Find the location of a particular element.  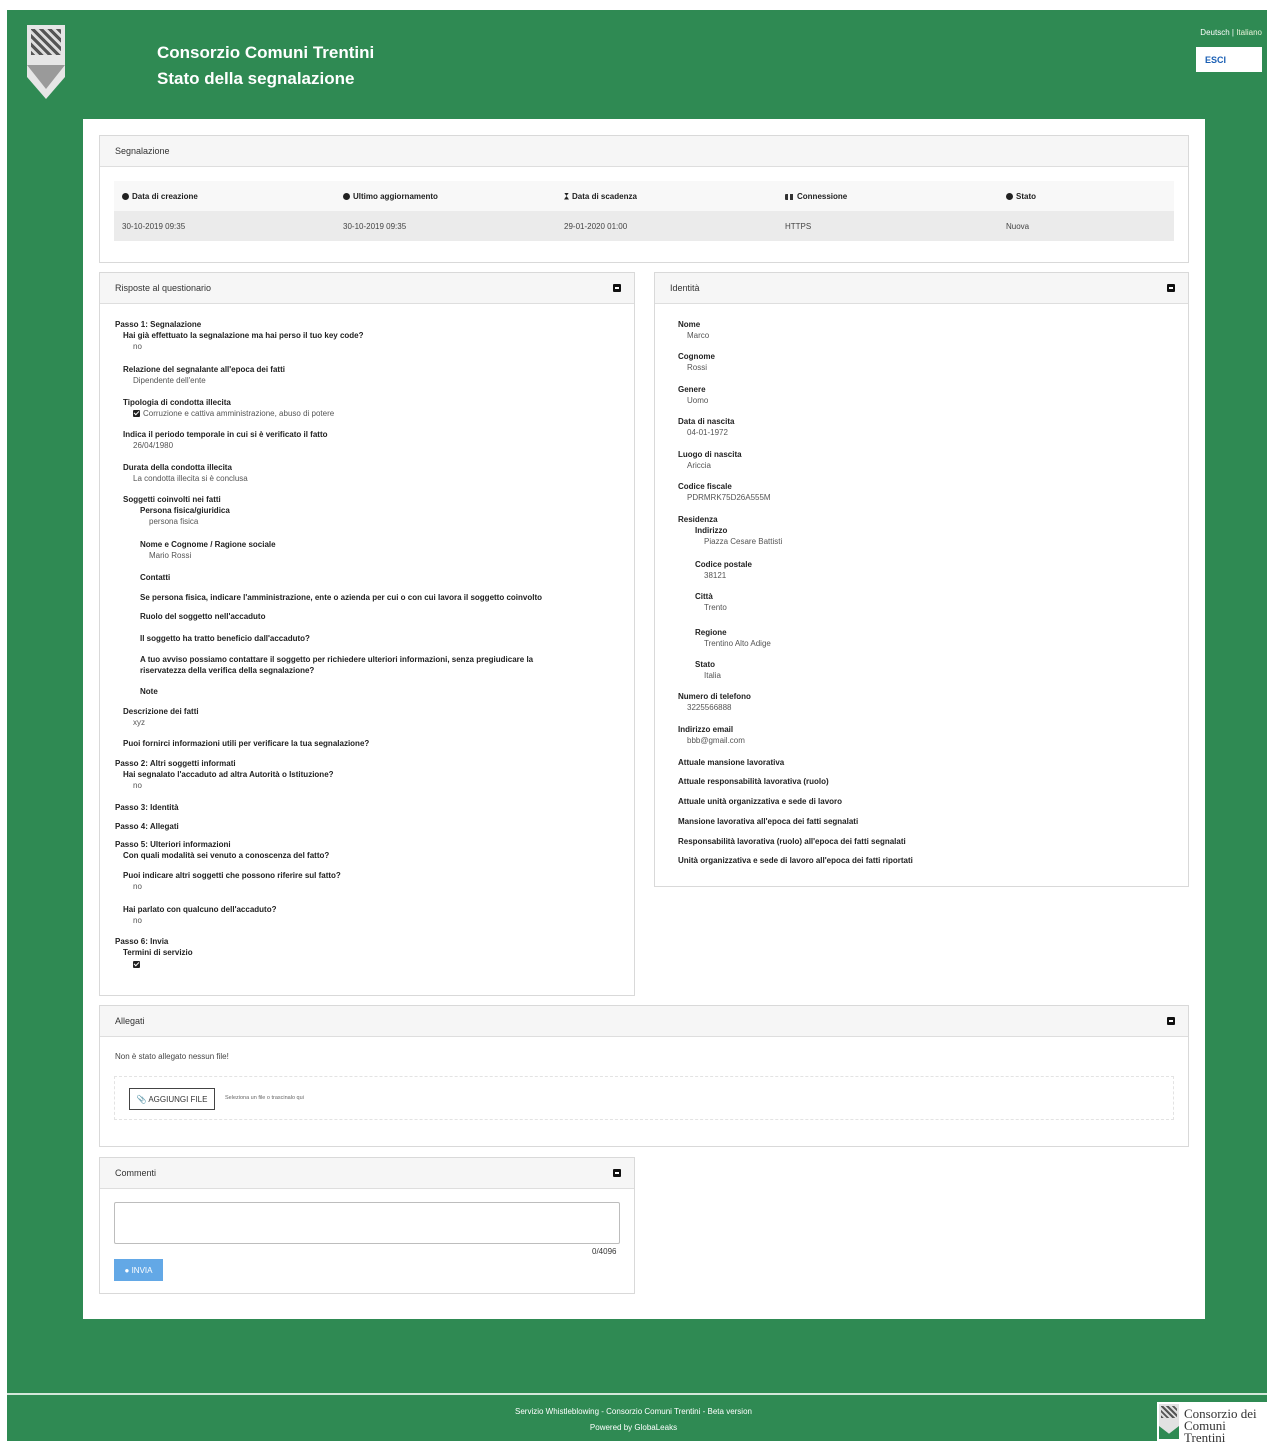

footer-powered: Powered by GlobaLeaks is located at coordinates (633, 1427).